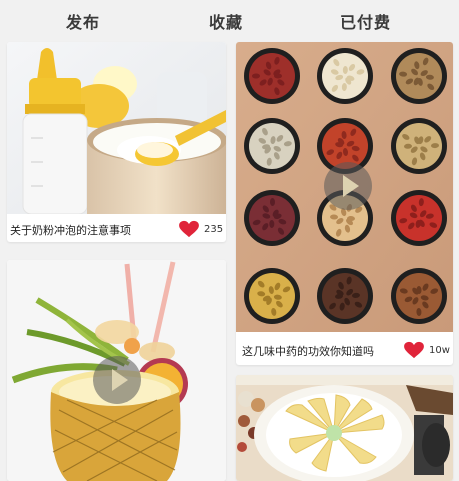 This screenshot has width=459, height=481. What do you see at coordinates (214, 229) in the screenshot?
I see `like-count: 235` at bounding box center [214, 229].